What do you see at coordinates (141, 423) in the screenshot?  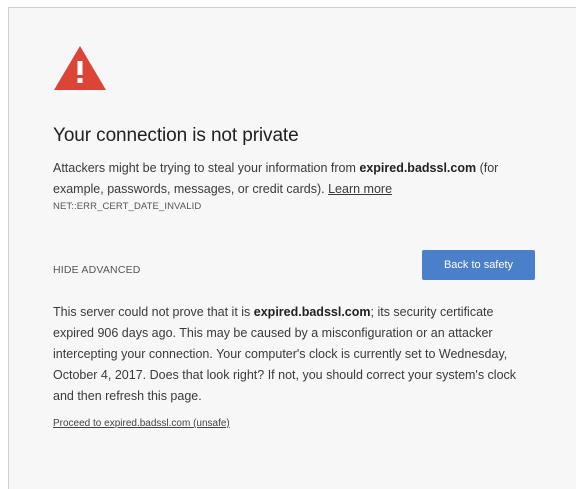 I see `proceed-unsafe-link: Proceed to expired.badssl.com (unsafe)` at bounding box center [141, 423].